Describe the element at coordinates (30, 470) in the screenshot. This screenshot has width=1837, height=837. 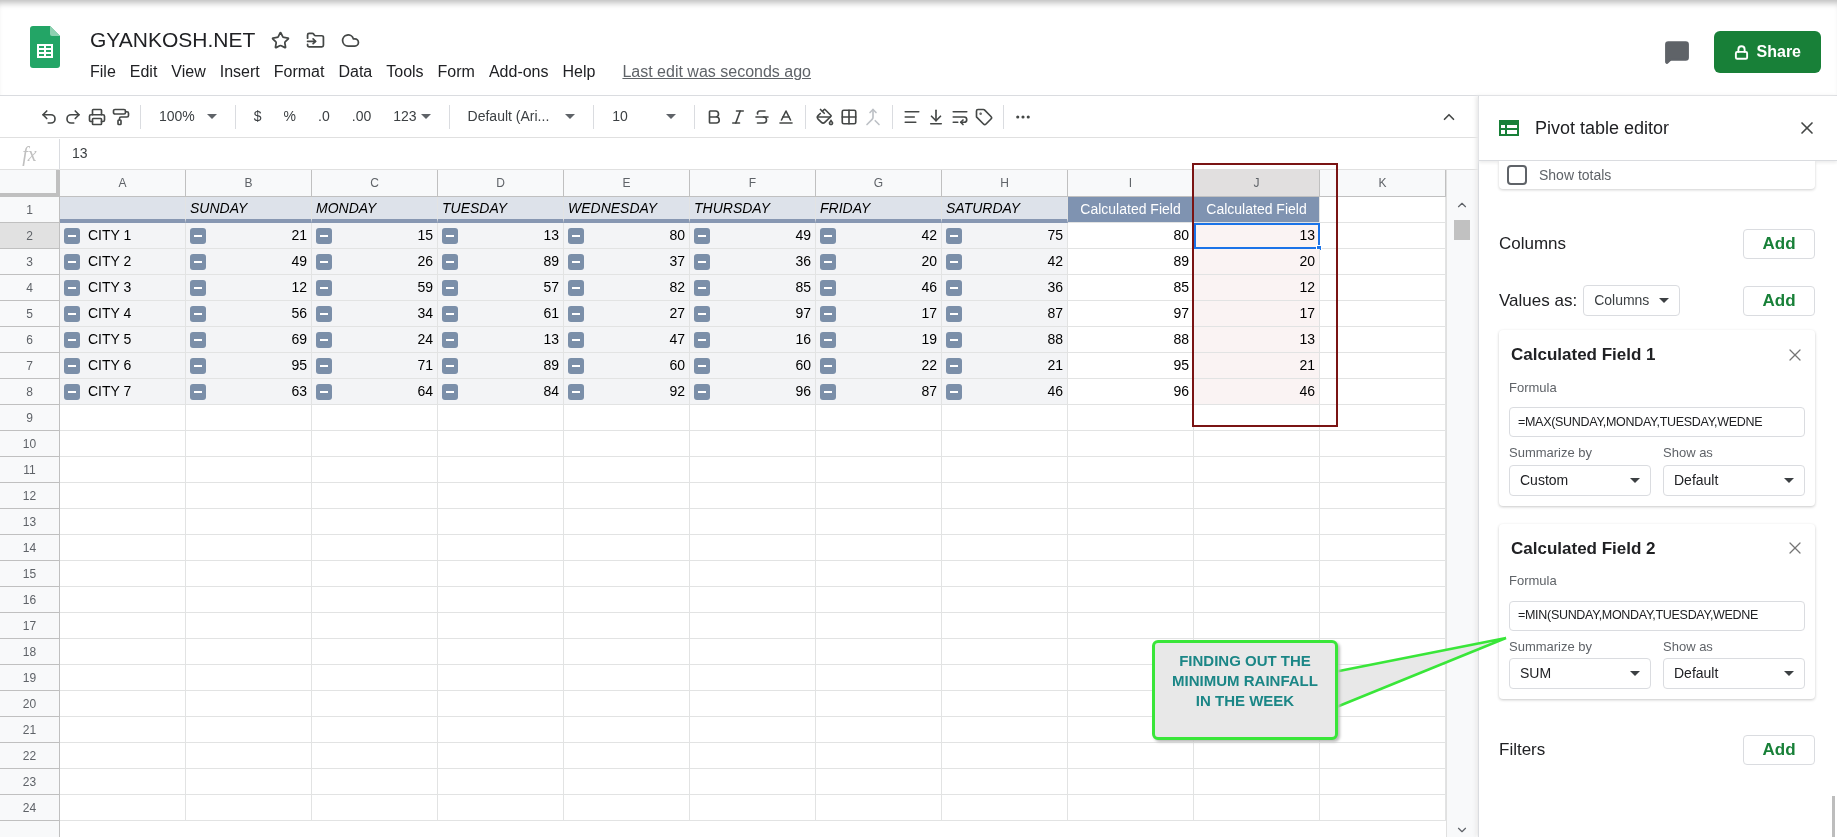
I see `row-number: 11` at that location.